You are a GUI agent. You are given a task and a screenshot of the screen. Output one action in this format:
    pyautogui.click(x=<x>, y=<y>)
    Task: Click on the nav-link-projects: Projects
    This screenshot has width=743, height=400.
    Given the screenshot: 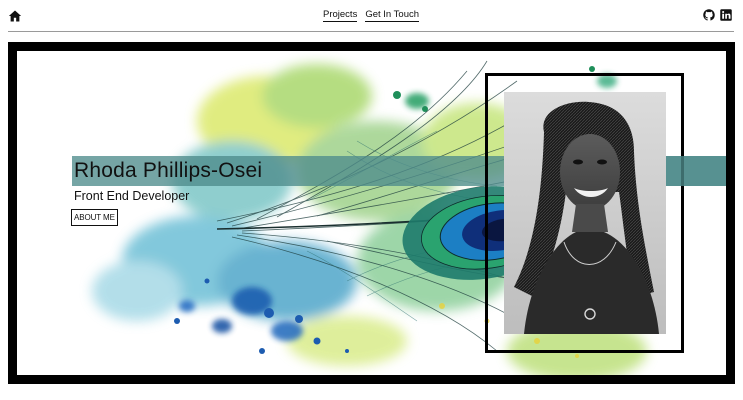 What is the action you would take?
    pyautogui.click(x=340, y=15)
    